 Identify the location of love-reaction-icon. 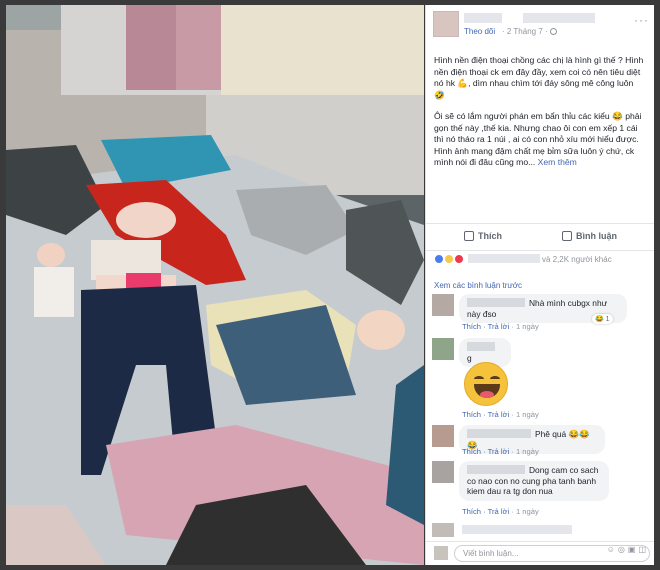
(459, 259).